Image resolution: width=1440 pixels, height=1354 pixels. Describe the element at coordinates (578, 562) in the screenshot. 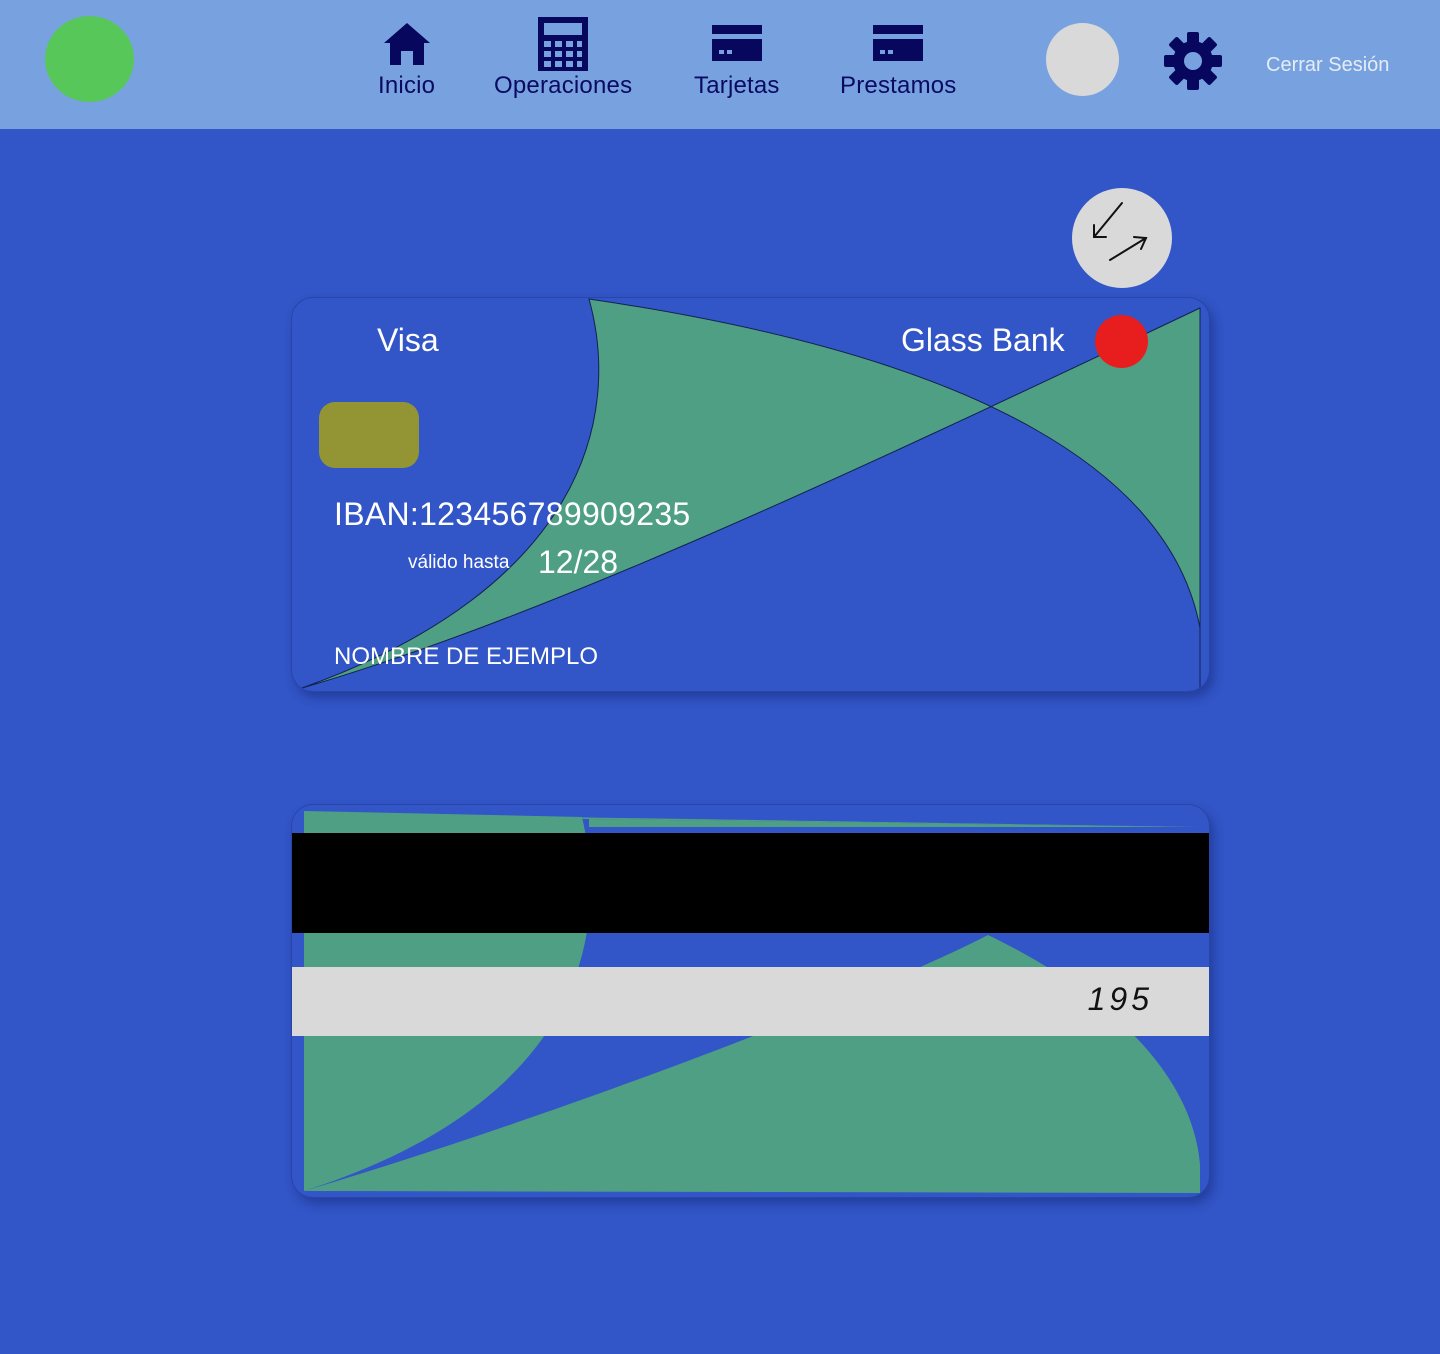

I see `valid-until-value: 12/28` at that location.